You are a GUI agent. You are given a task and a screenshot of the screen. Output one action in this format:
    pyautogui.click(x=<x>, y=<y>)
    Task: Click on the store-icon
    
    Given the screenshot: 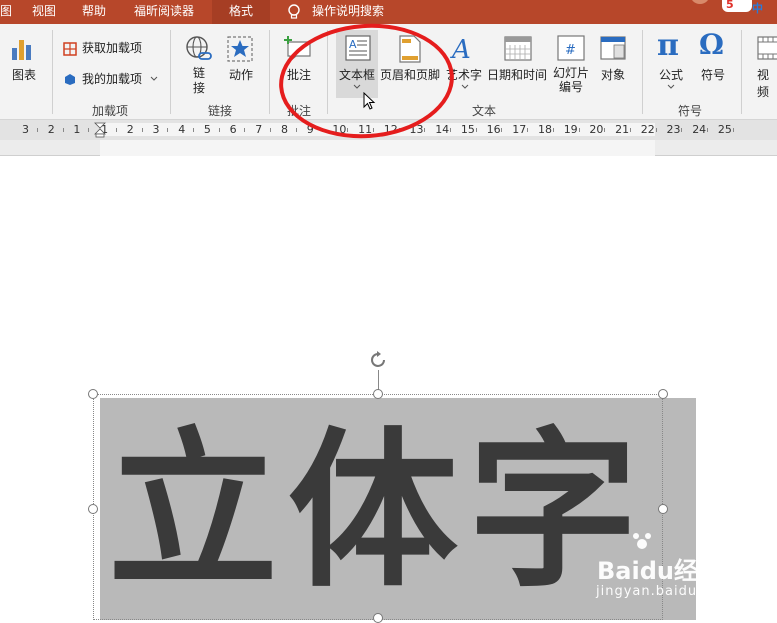 What is the action you would take?
    pyautogui.click(x=70, y=49)
    